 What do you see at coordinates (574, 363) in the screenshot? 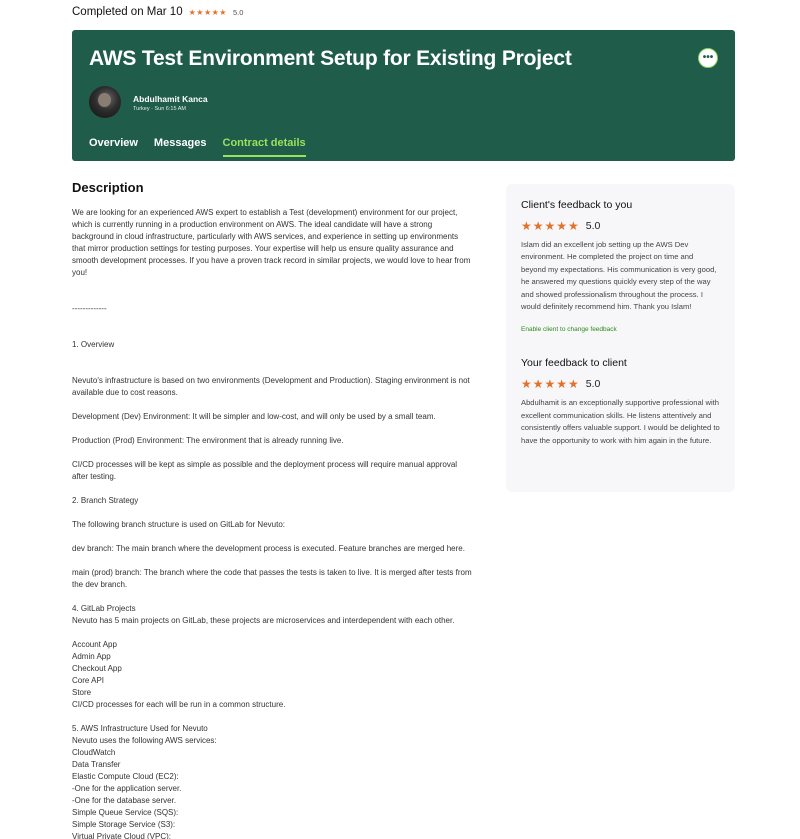
I see `your-feedback-title: Your feedback to client` at bounding box center [574, 363].